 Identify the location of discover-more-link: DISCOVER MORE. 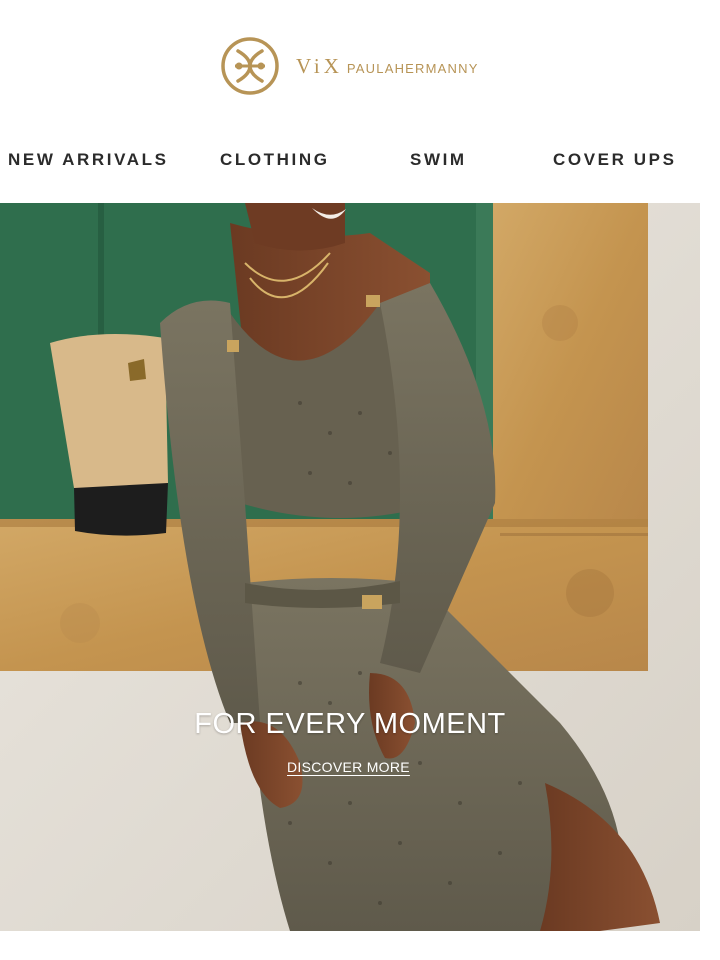
(348, 767).